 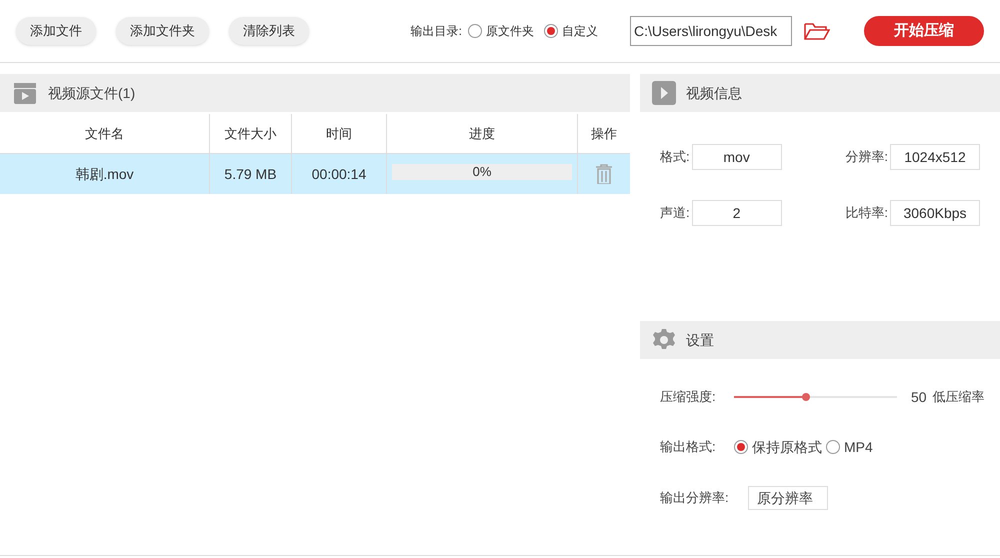 I want to click on toolbar-button: 添加文件夹, so click(x=162, y=31).